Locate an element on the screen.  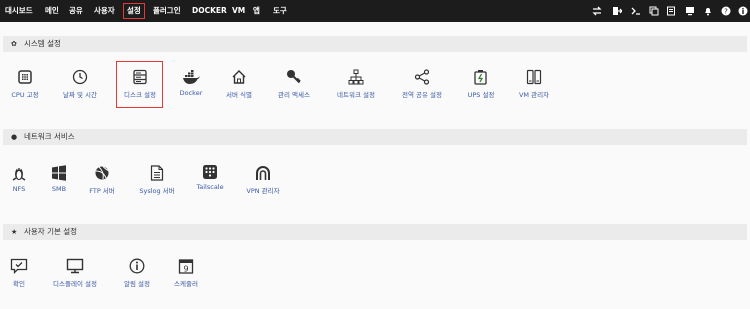
home-icon is located at coordinates (239, 77).